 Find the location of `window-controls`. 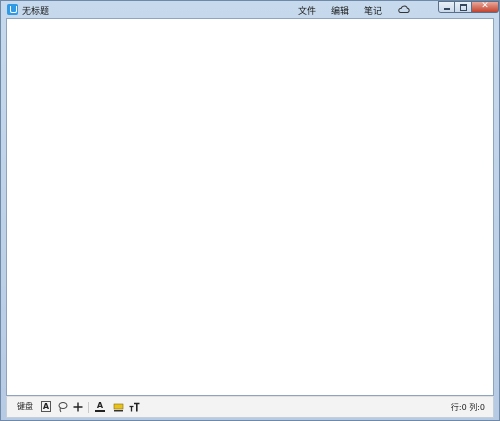

window-controls is located at coordinates (468, 8).